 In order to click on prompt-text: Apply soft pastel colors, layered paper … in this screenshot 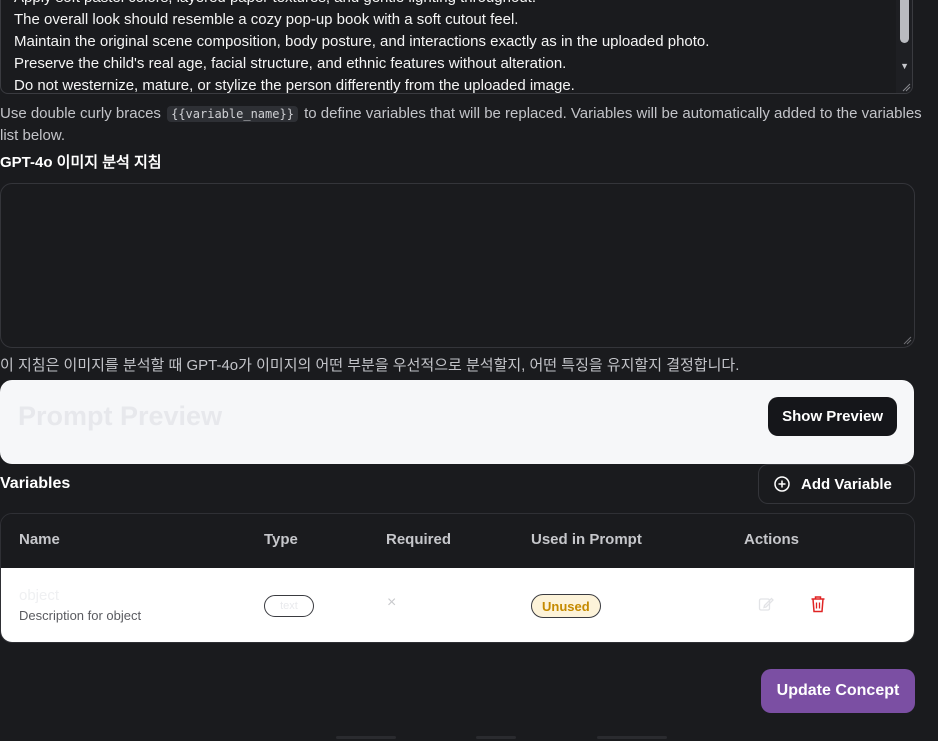, I will do `click(448, 47)`.